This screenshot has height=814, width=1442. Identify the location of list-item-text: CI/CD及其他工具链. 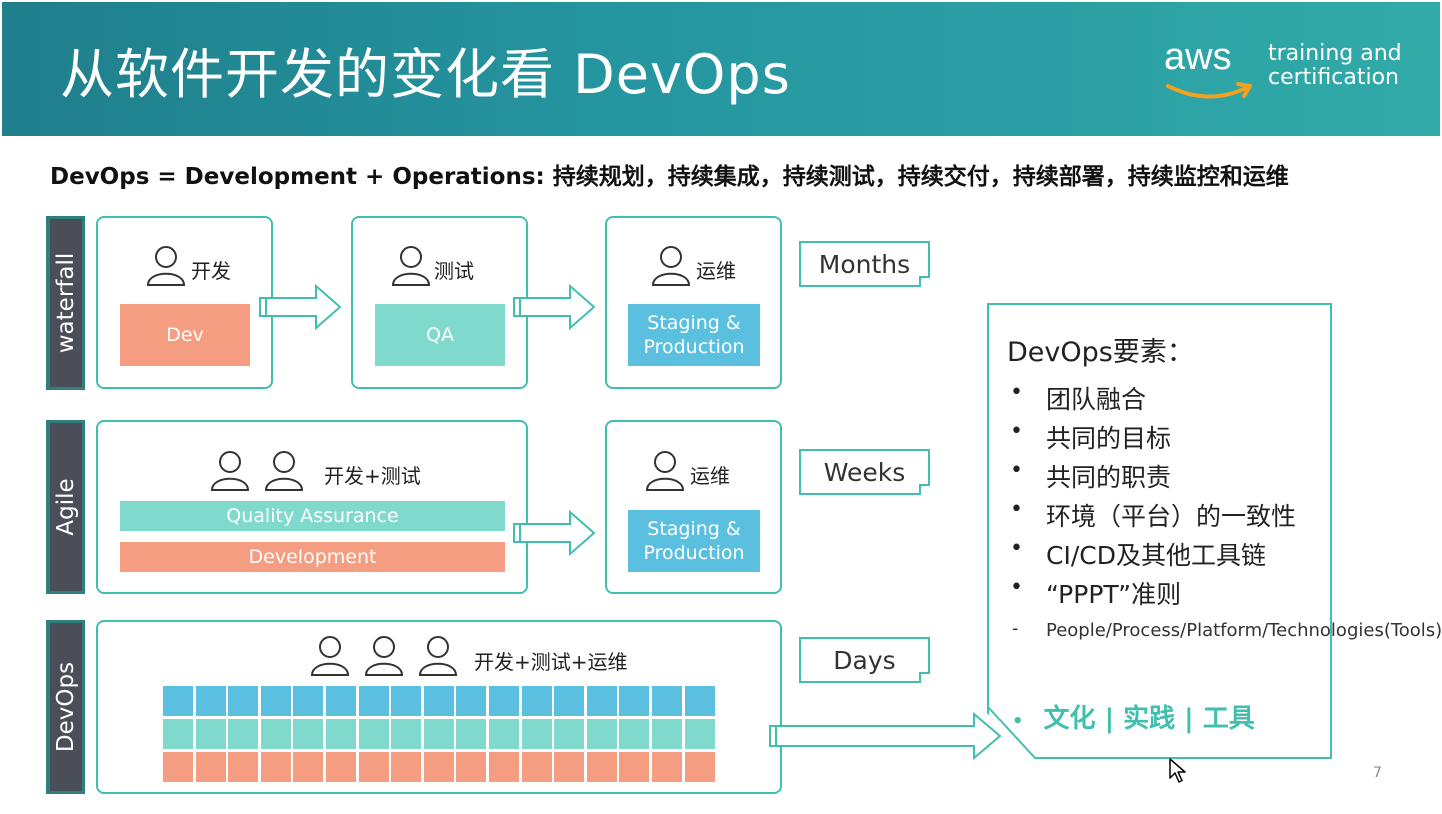
(1156, 555).